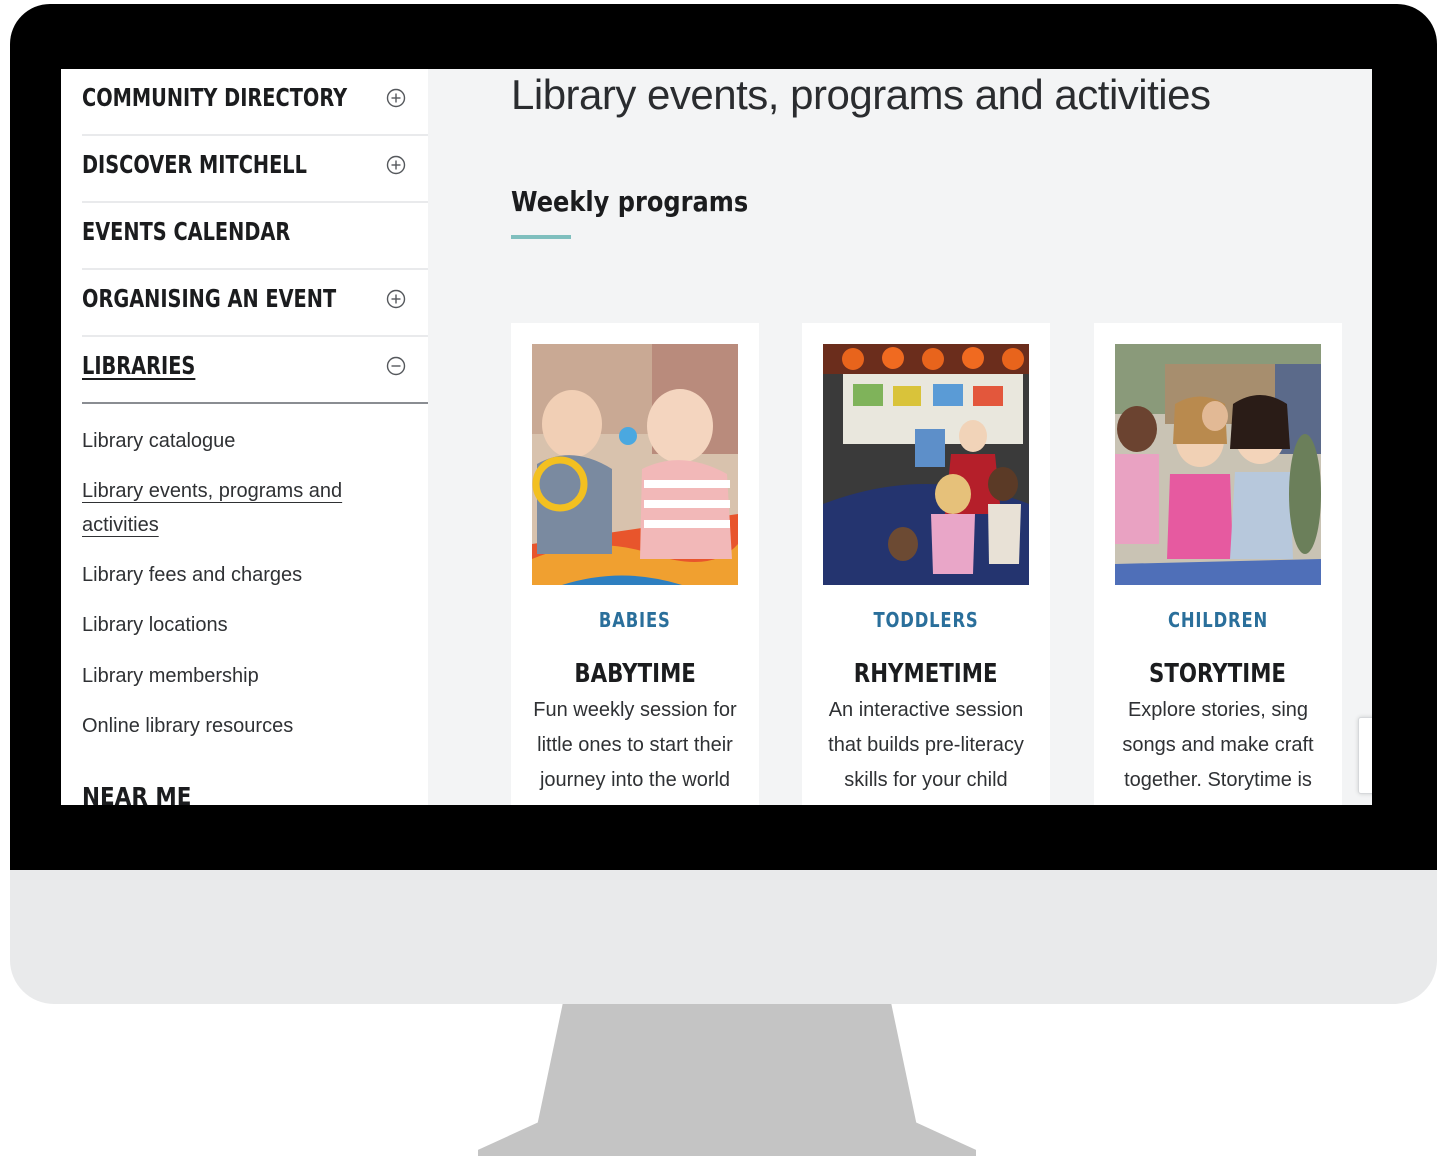  What do you see at coordinates (158, 441) in the screenshot?
I see `sub-link-library-catalogue: Library catalogue` at bounding box center [158, 441].